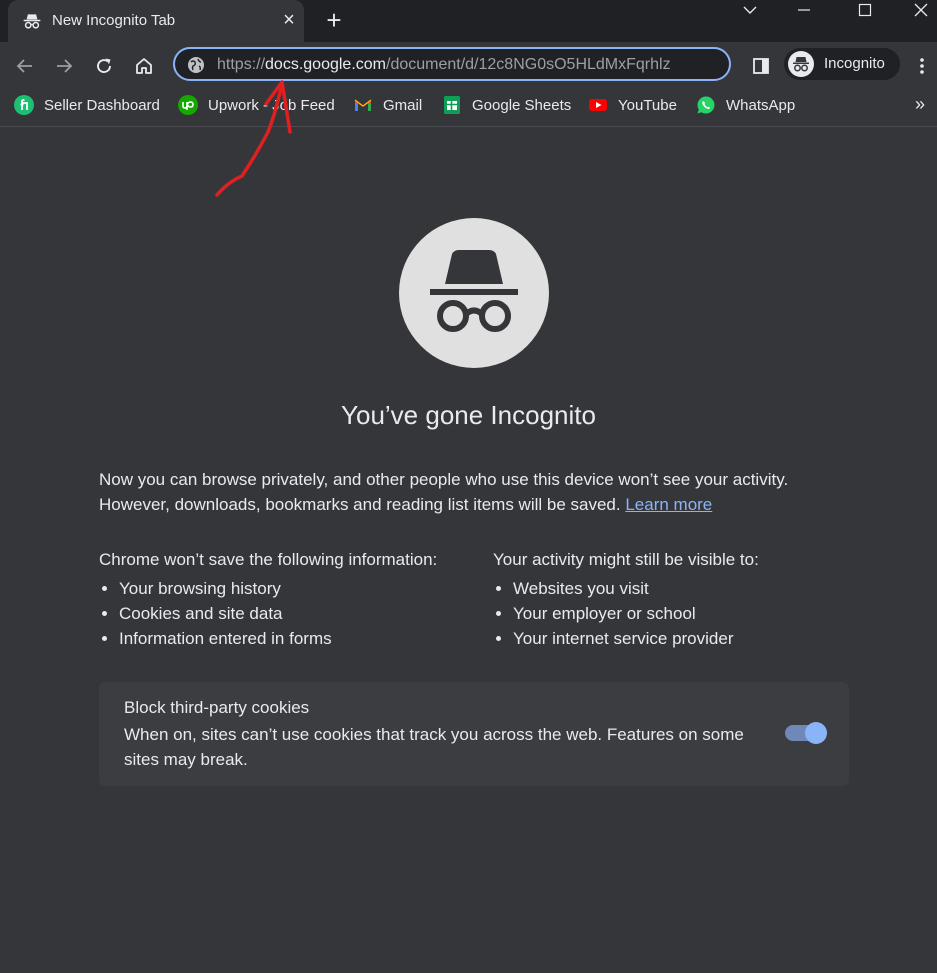  I want to click on bookmark-label: Upwork - Job Feed, so click(271, 105).